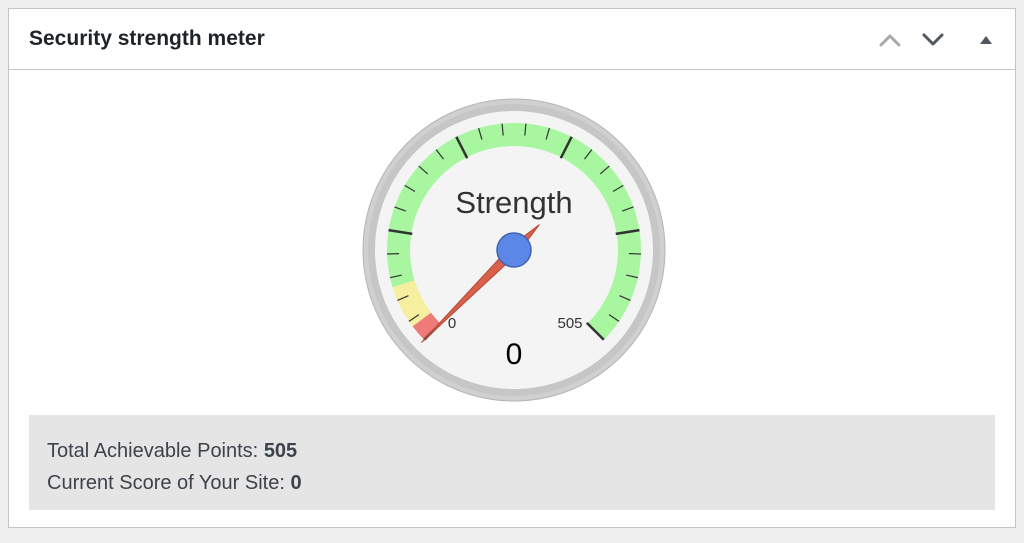 This screenshot has height=543, width=1024. I want to click on total-points-line: Total Achievable Points: 505, so click(512, 451).